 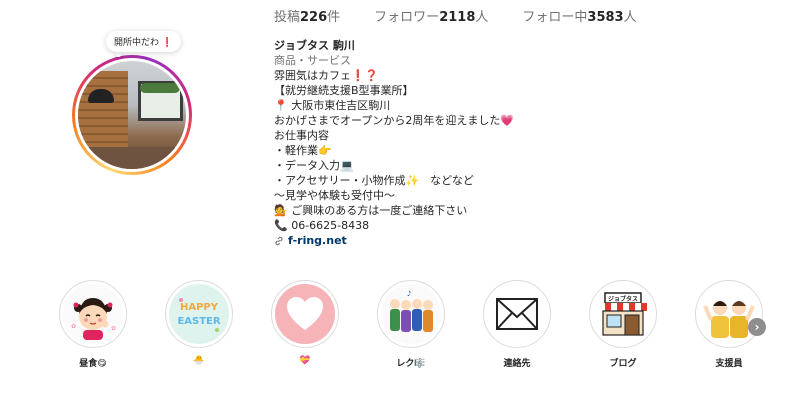 I want to click on bio-line: ・軽作業👉, so click(x=303, y=150).